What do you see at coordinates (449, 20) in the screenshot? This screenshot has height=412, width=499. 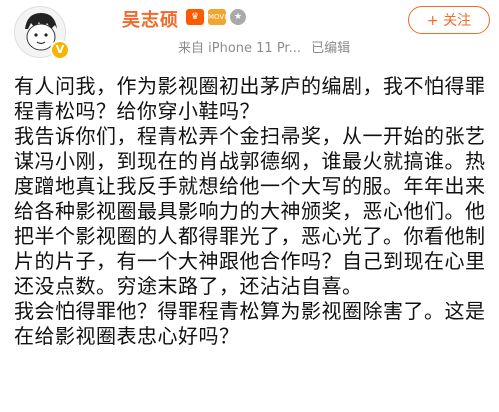 I see `follow-button: + 关注` at bounding box center [449, 20].